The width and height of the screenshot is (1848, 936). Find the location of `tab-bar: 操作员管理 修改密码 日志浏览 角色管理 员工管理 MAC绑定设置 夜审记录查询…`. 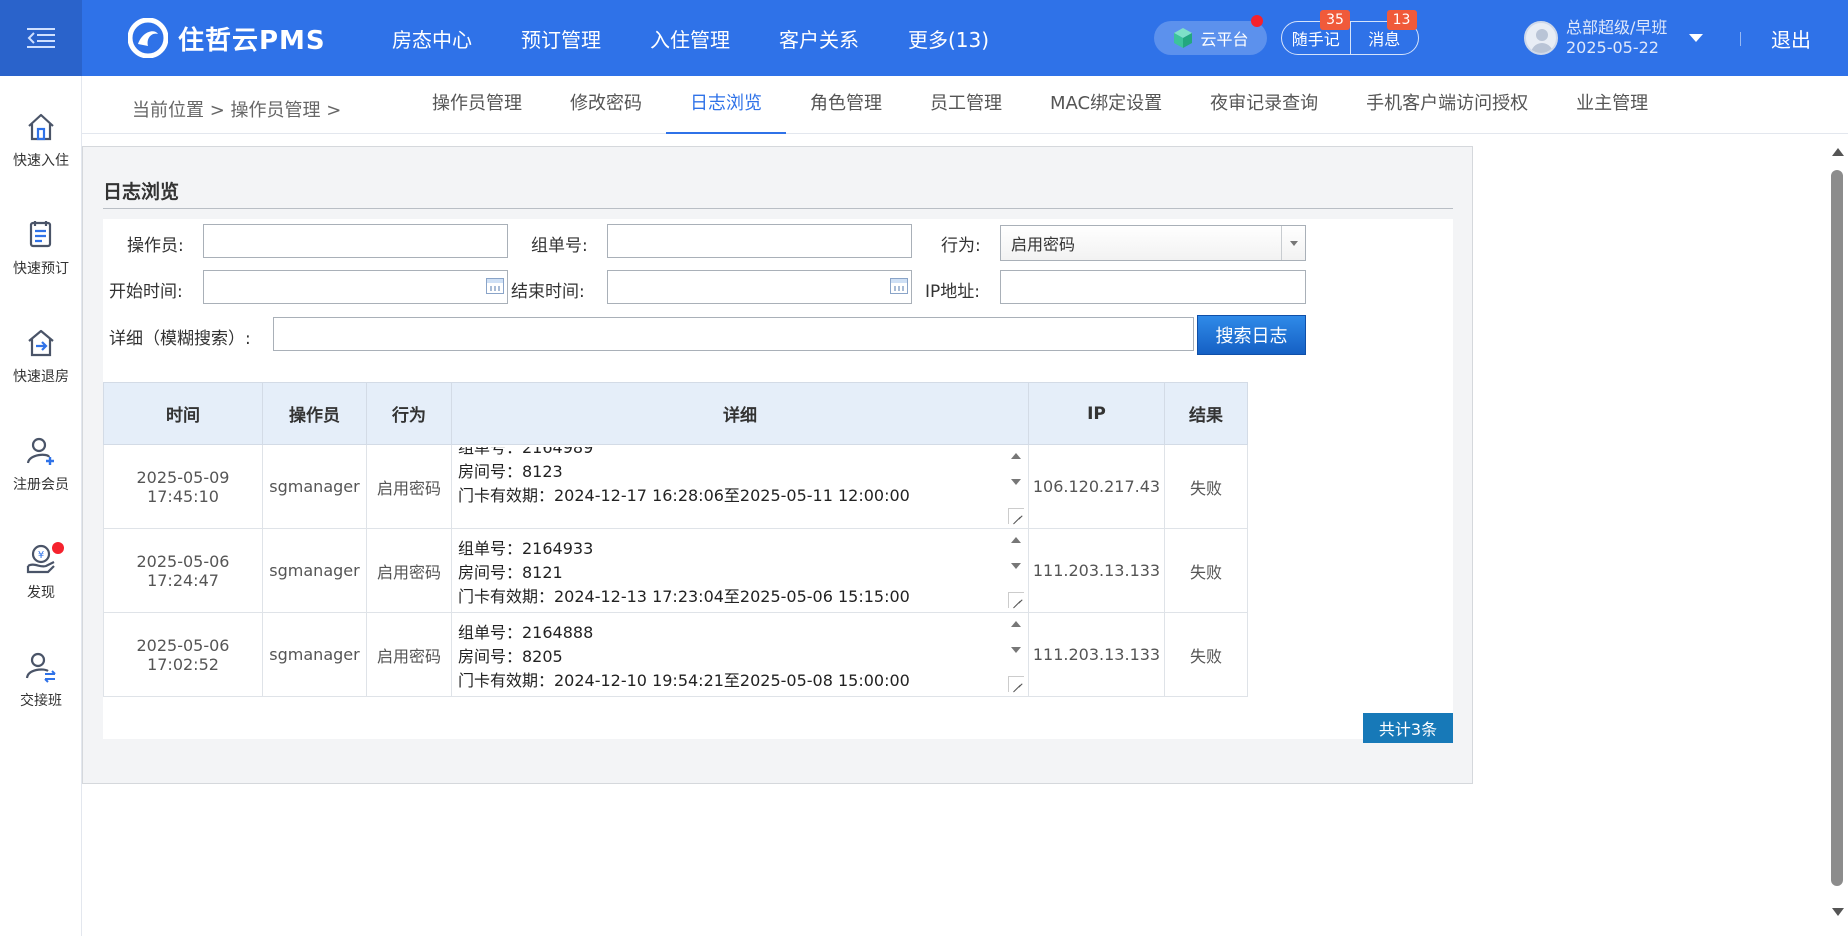

tab-bar: 操作员管理 修改密码 日志浏览 角色管理 员工管理 MAC绑定设置 夜审记录查询… is located at coordinates (1040, 105).